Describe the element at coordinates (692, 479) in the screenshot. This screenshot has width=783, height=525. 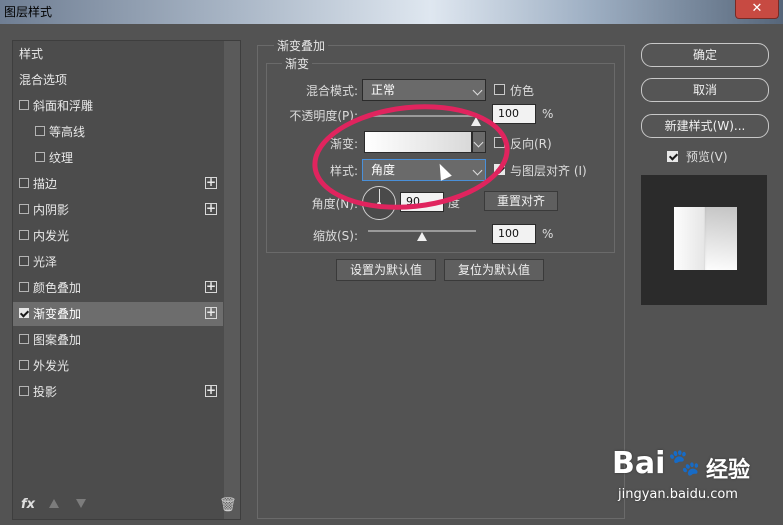
I see `watermark: Bai 🐾 经验 jingyan.baidu.com` at that location.